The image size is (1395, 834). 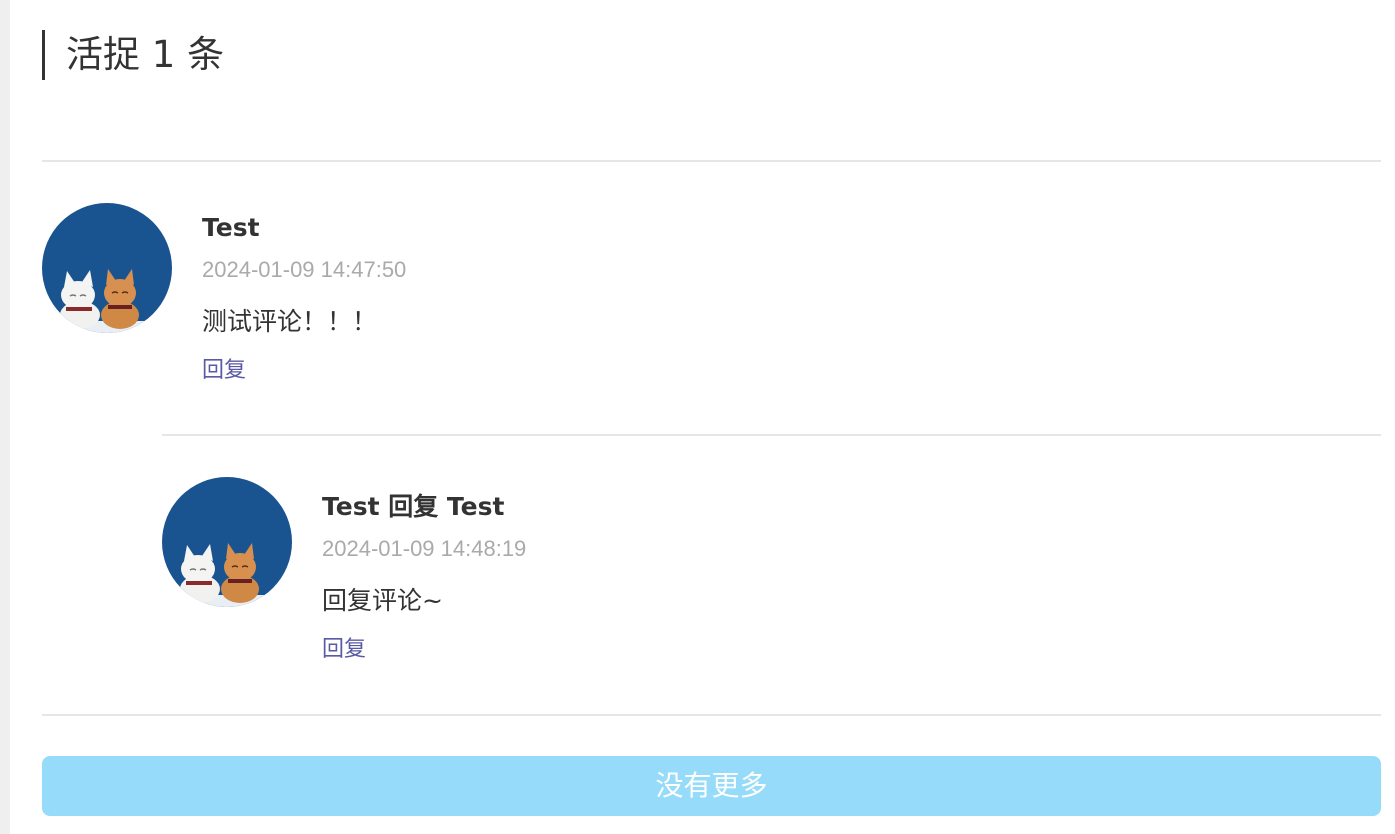 What do you see at coordinates (304, 269) in the screenshot?
I see `comment-timestamp: 2024-01-09 14:47:50` at bounding box center [304, 269].